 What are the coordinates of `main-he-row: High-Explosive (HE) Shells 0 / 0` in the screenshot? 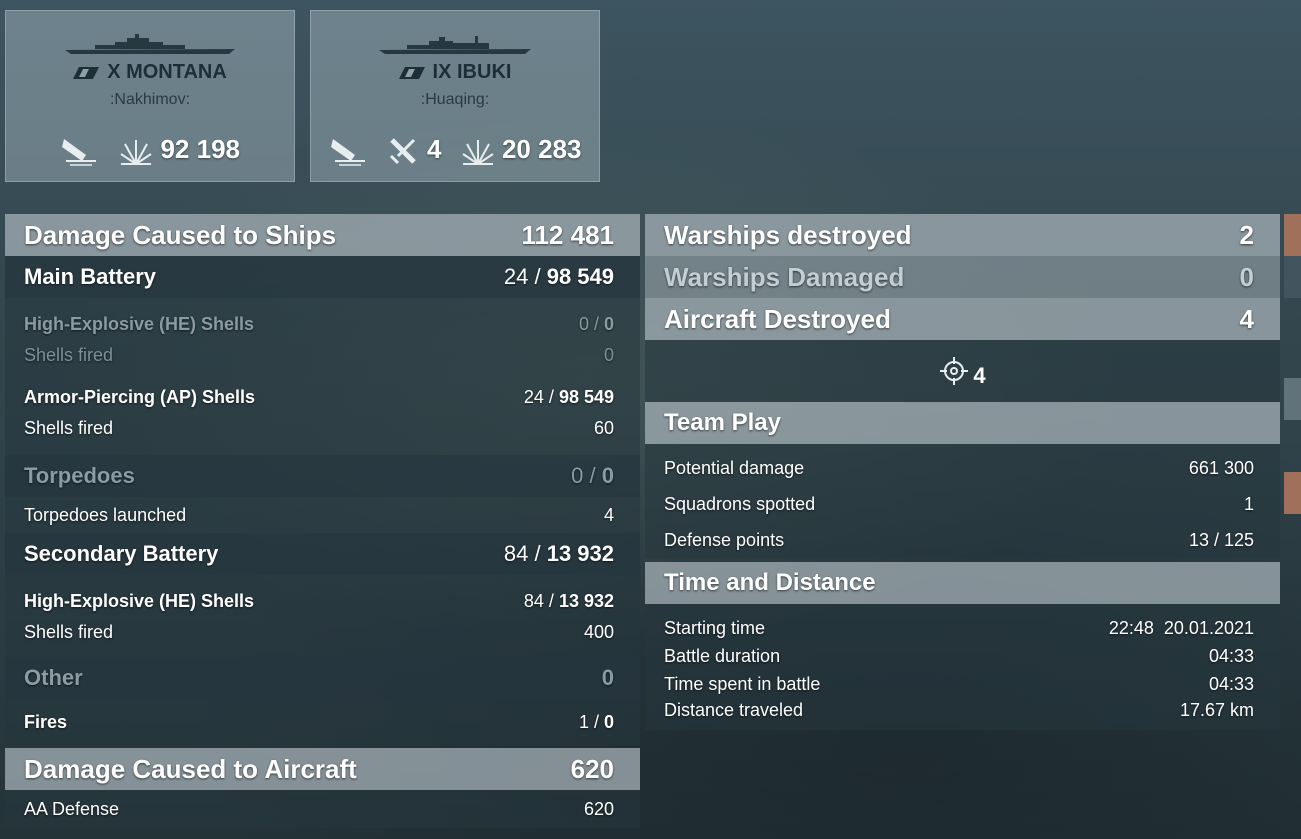 It's located at (322, 324).